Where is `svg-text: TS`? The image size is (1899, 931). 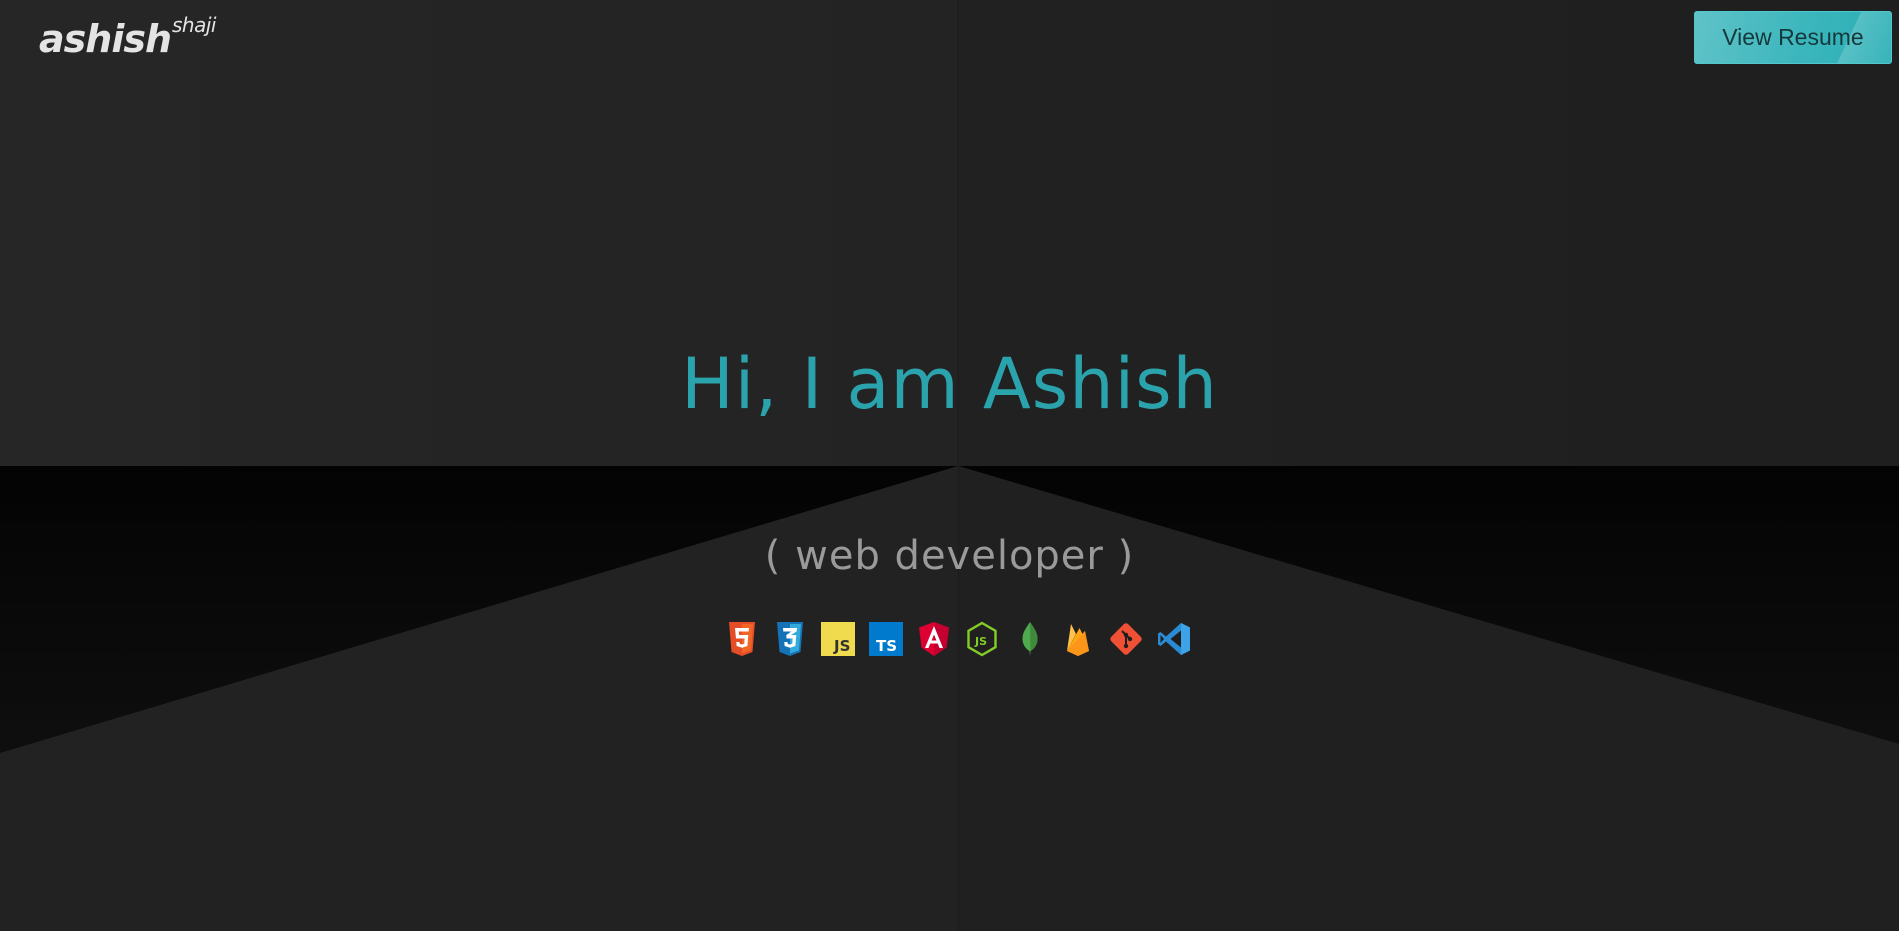 svg-text: TS is located at coordinates (886, 646).